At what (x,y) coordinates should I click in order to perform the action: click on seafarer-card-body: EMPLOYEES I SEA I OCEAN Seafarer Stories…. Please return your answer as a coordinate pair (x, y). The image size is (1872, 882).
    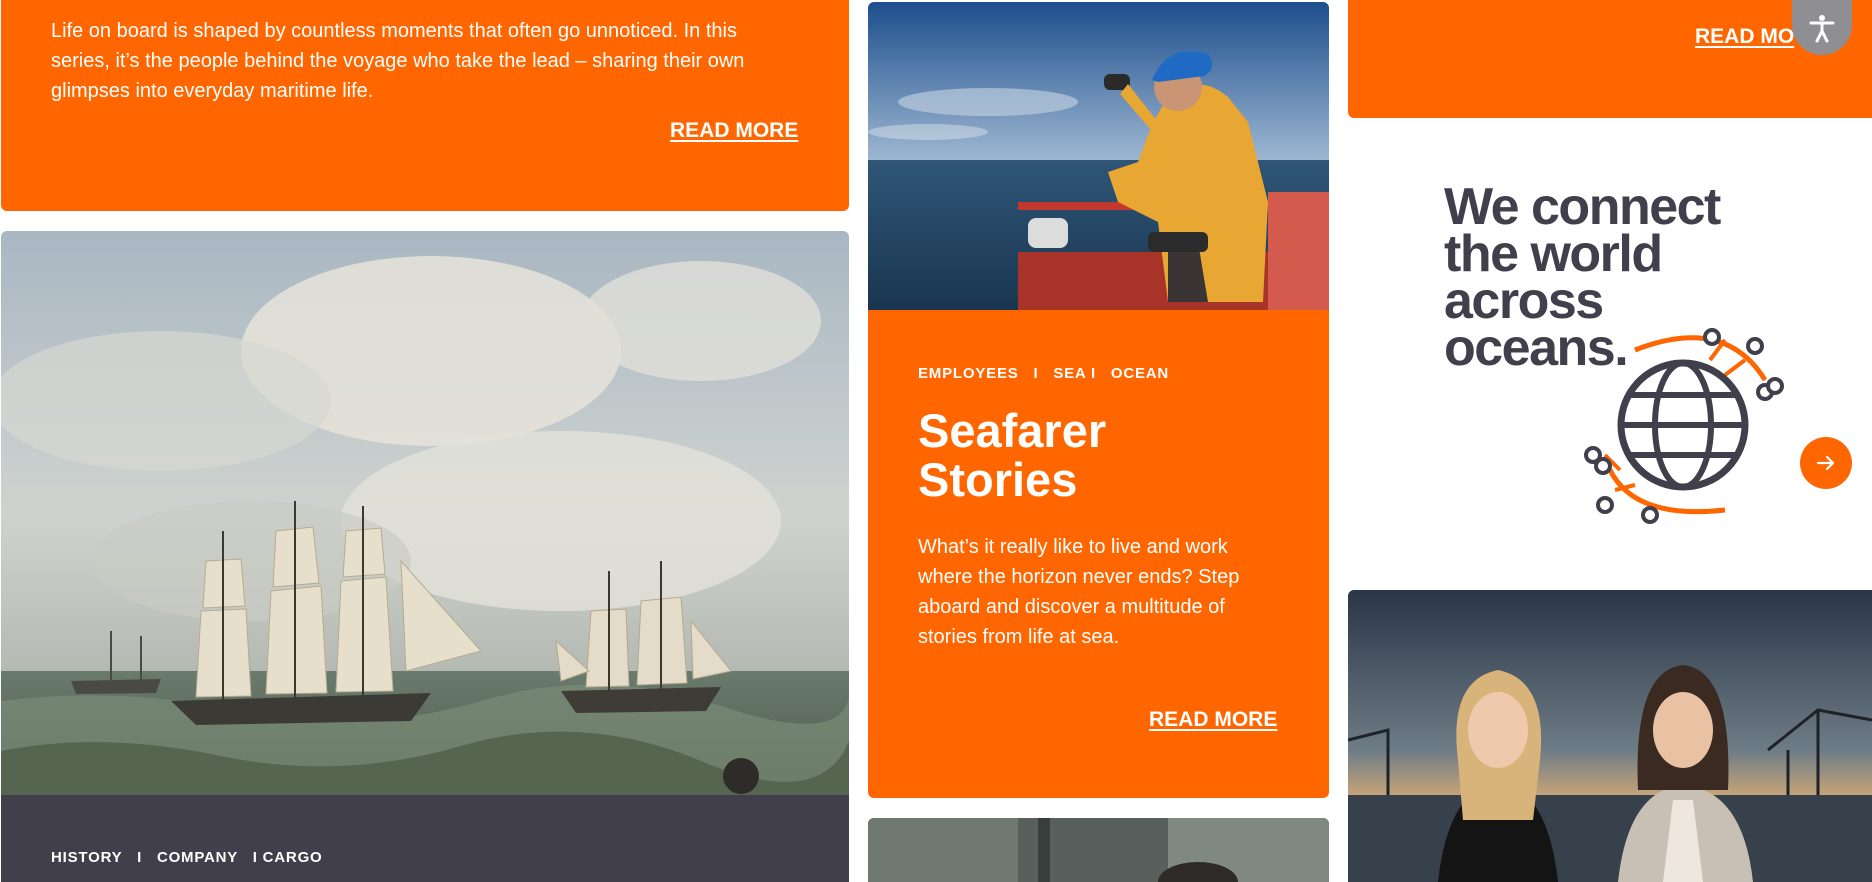
    Looking at the image, I should click on (1098, 554).